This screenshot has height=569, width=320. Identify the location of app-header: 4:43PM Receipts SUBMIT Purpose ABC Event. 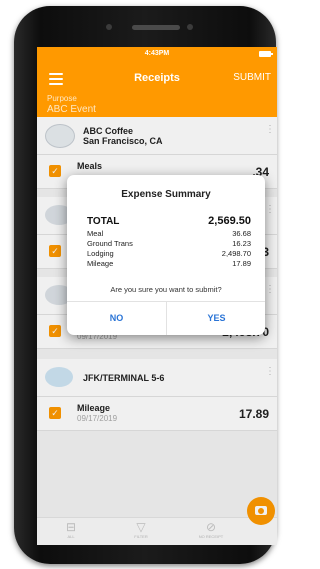
(157, 82).